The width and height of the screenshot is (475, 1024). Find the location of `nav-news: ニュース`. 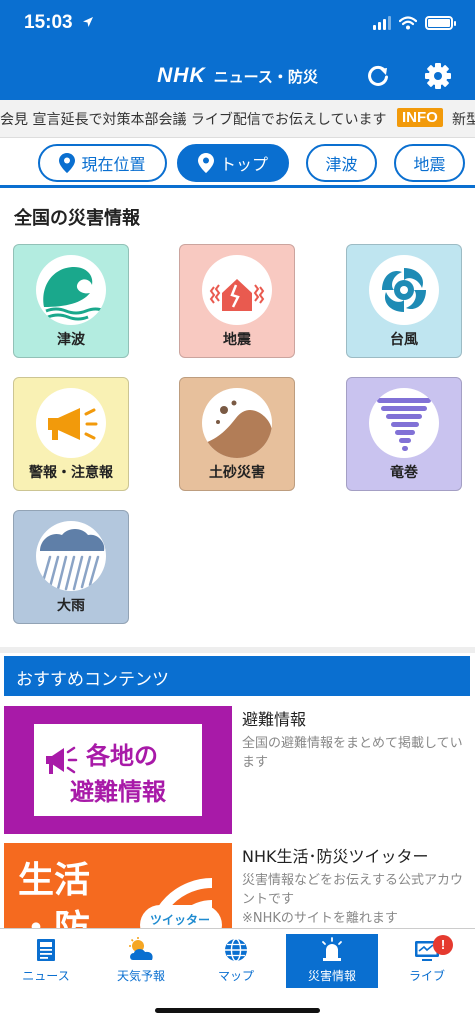

nav-news: ニュース is located at coordinates (46, 961).